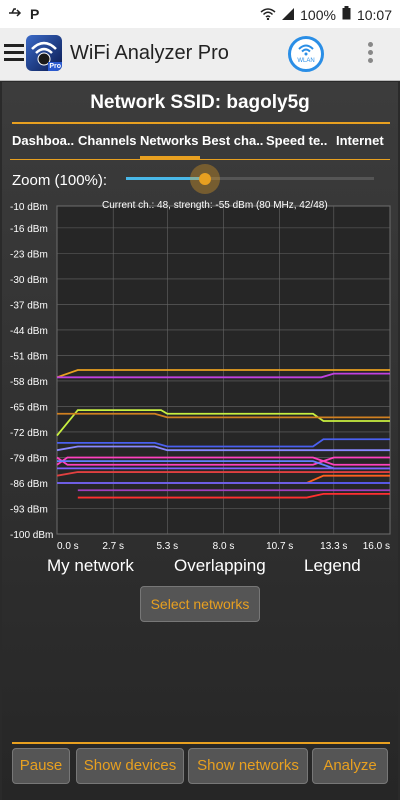  What do you see at coordinates (29, 484) in the screenshot?
I see `y-tick-label: -86 dBm` at bounding box center [29, 484].